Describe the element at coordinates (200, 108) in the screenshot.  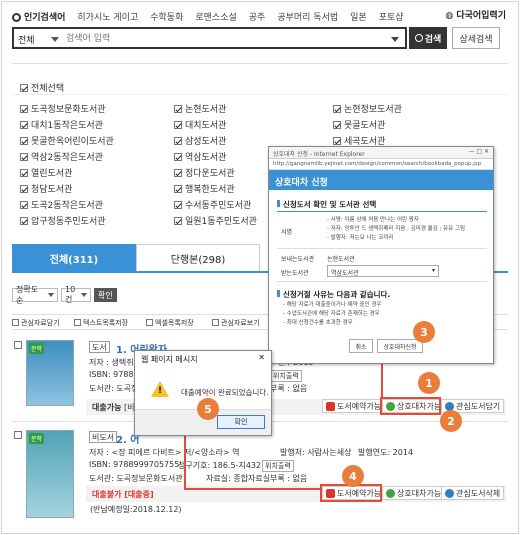
I see `library-checkbox: 논현도서관` at that location.